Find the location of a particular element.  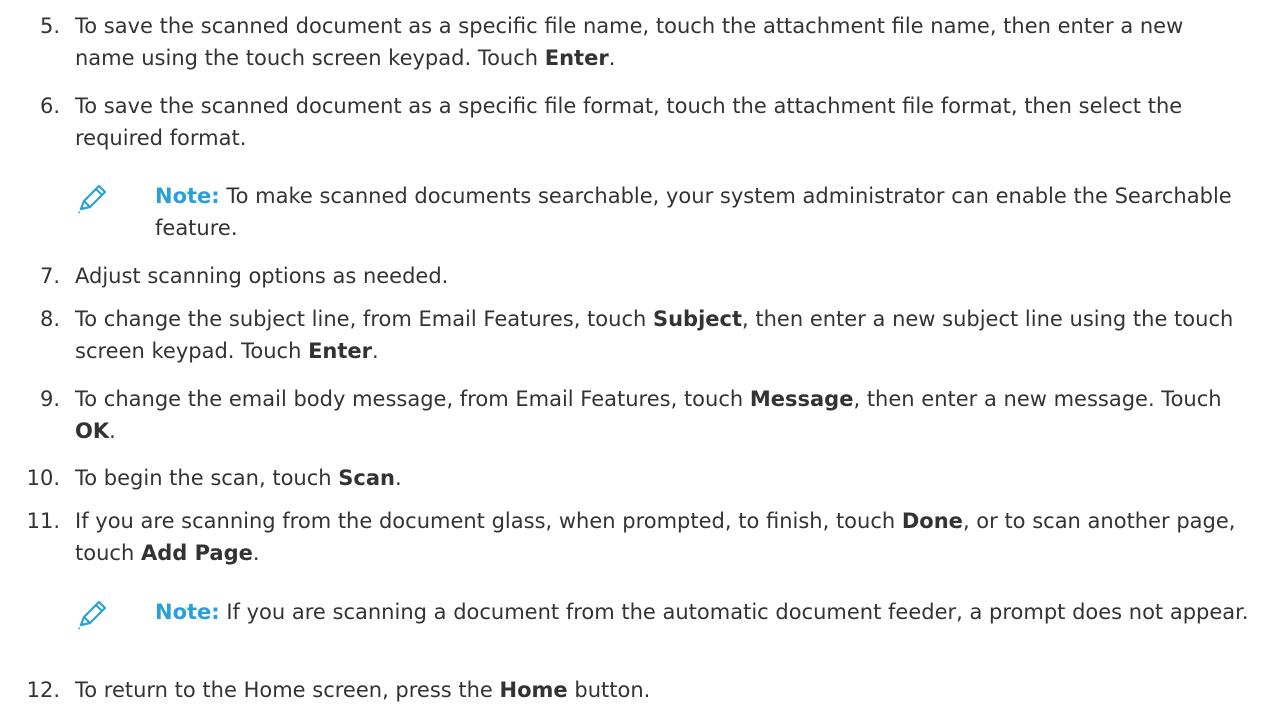

ui-term: Subject is located at coordinates (697, 319).